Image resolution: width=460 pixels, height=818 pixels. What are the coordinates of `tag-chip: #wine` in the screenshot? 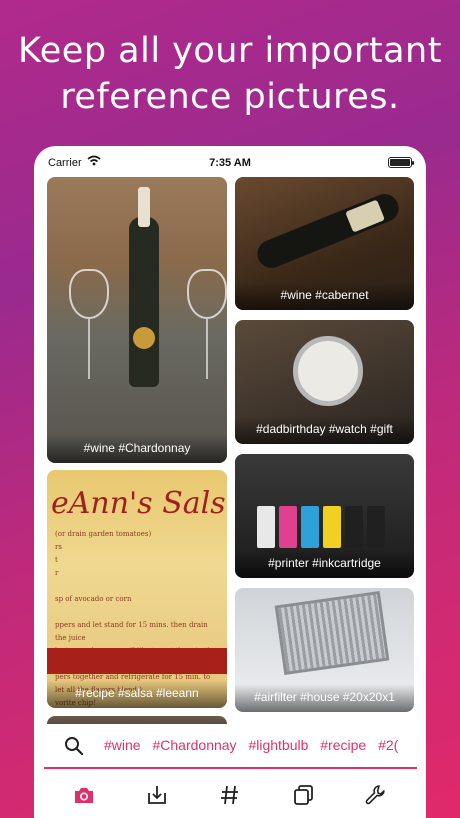 It's located at (122, 745).